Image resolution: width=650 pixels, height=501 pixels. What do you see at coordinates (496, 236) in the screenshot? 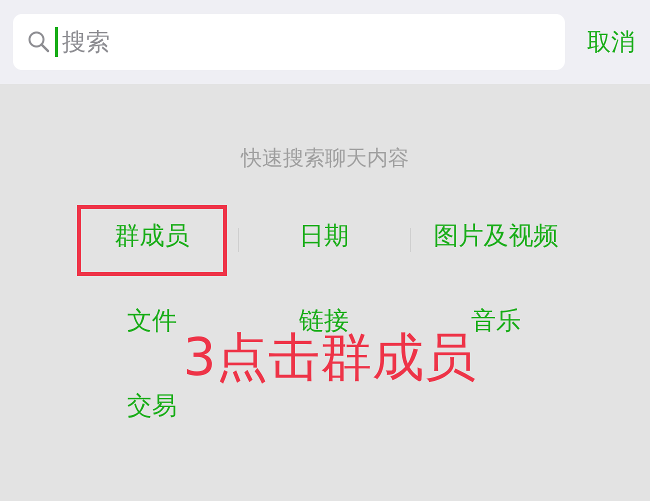
I see `category-link: 图片及视频` at bounding box center [496, 236].